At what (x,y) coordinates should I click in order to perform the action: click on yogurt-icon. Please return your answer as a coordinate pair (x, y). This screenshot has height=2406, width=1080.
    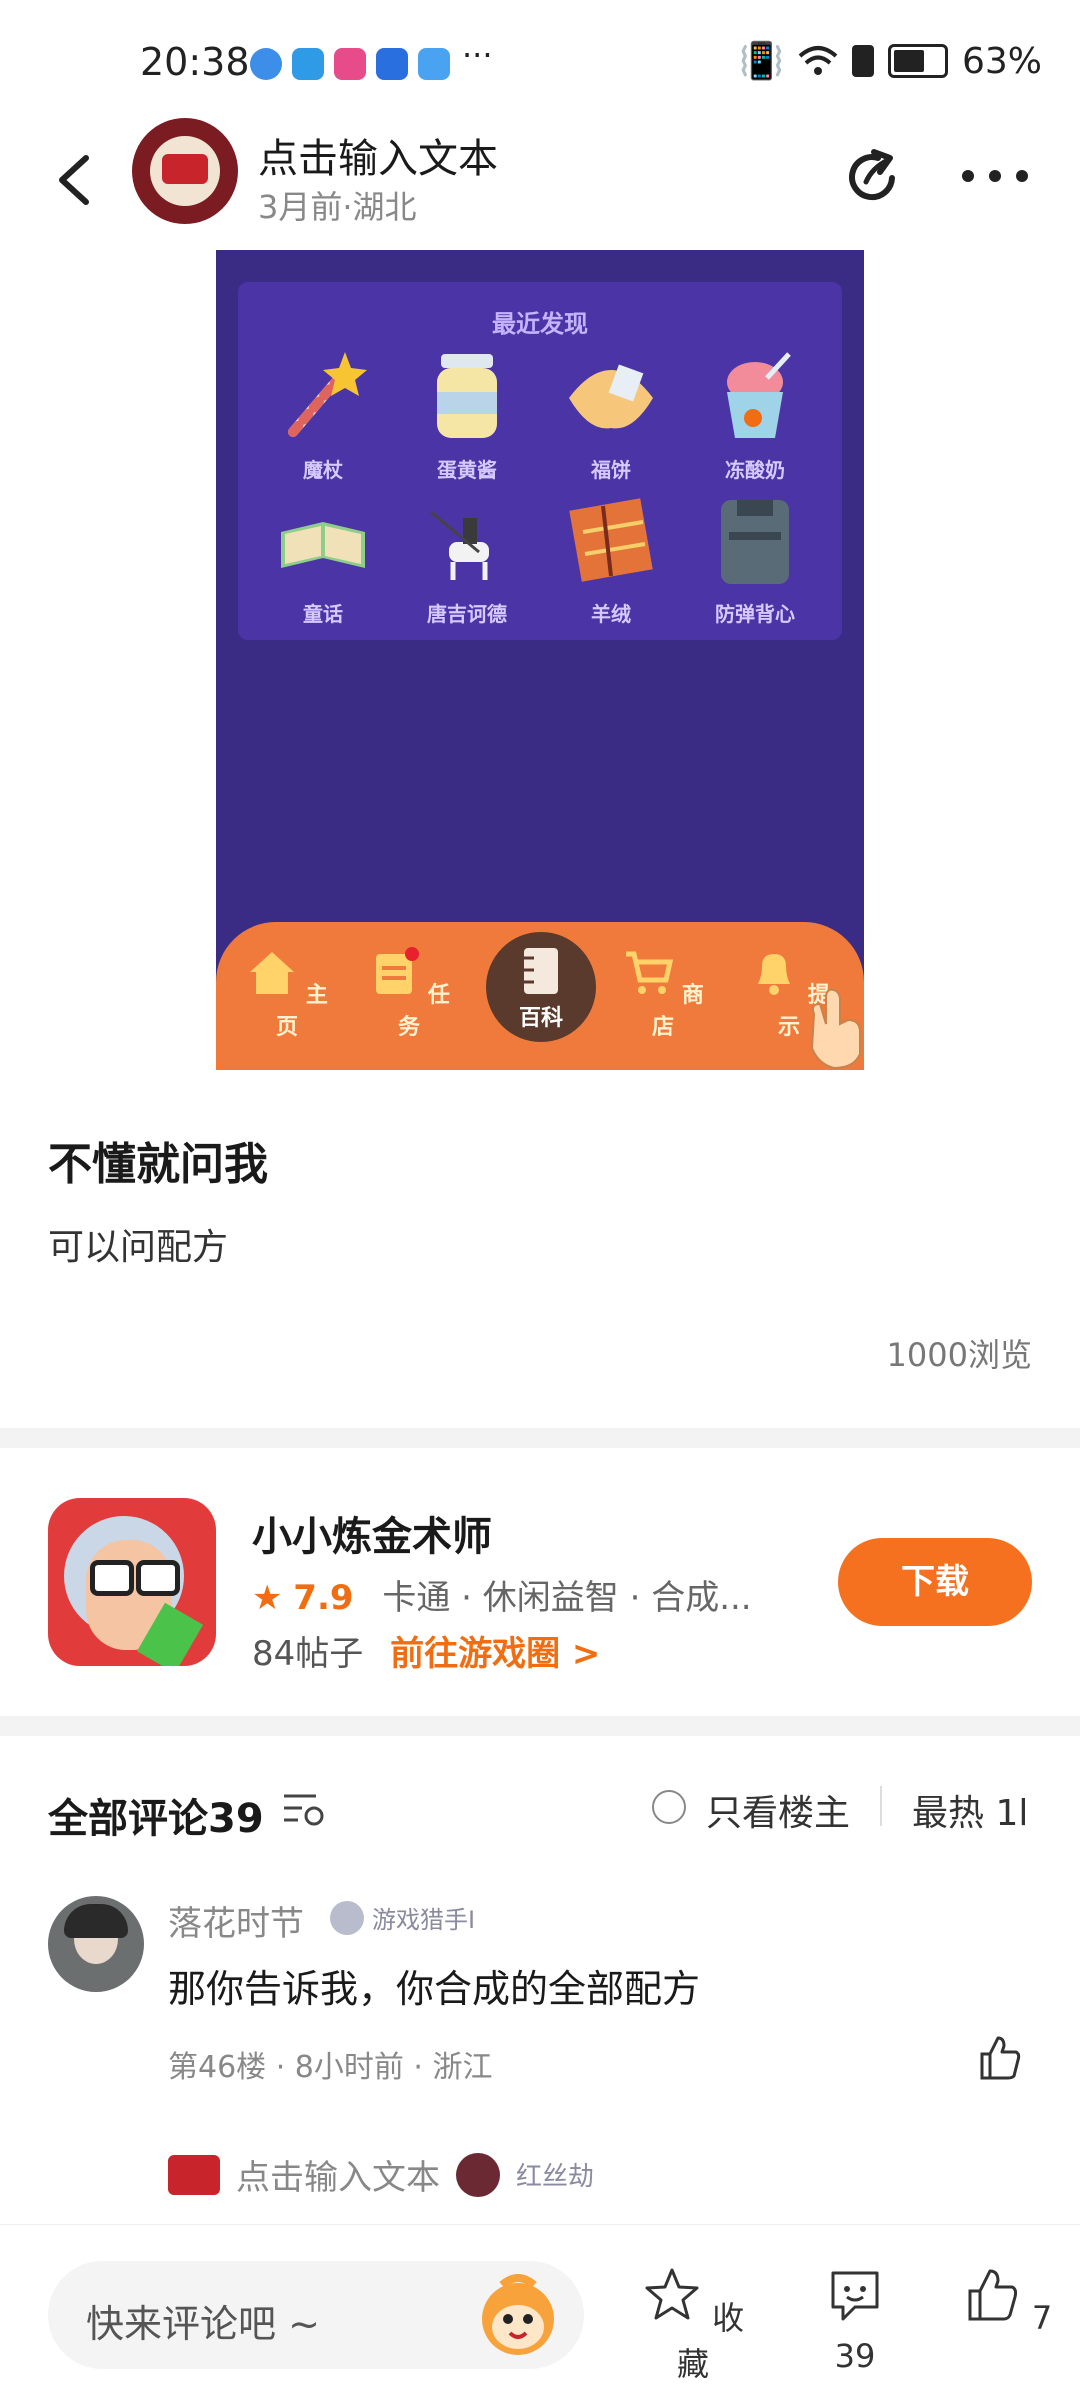
    Looking at the image, I should click on (759, 395).